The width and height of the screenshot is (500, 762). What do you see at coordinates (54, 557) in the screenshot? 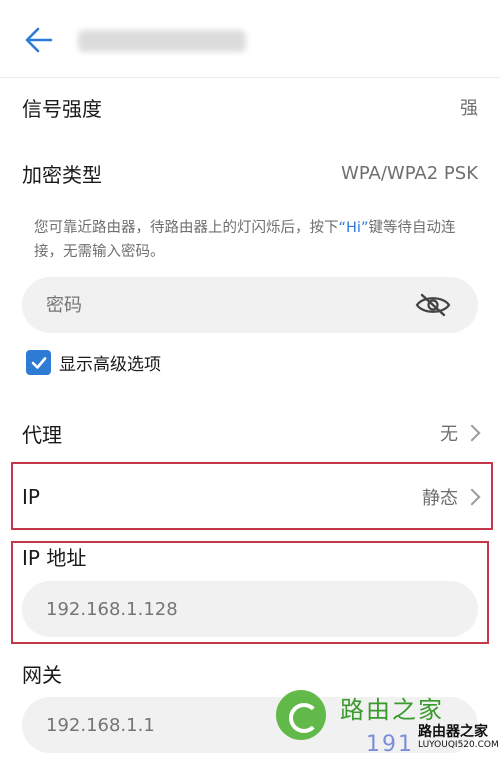
I see `ip-address-label: IP 地址` at bounding box center [54, 557].